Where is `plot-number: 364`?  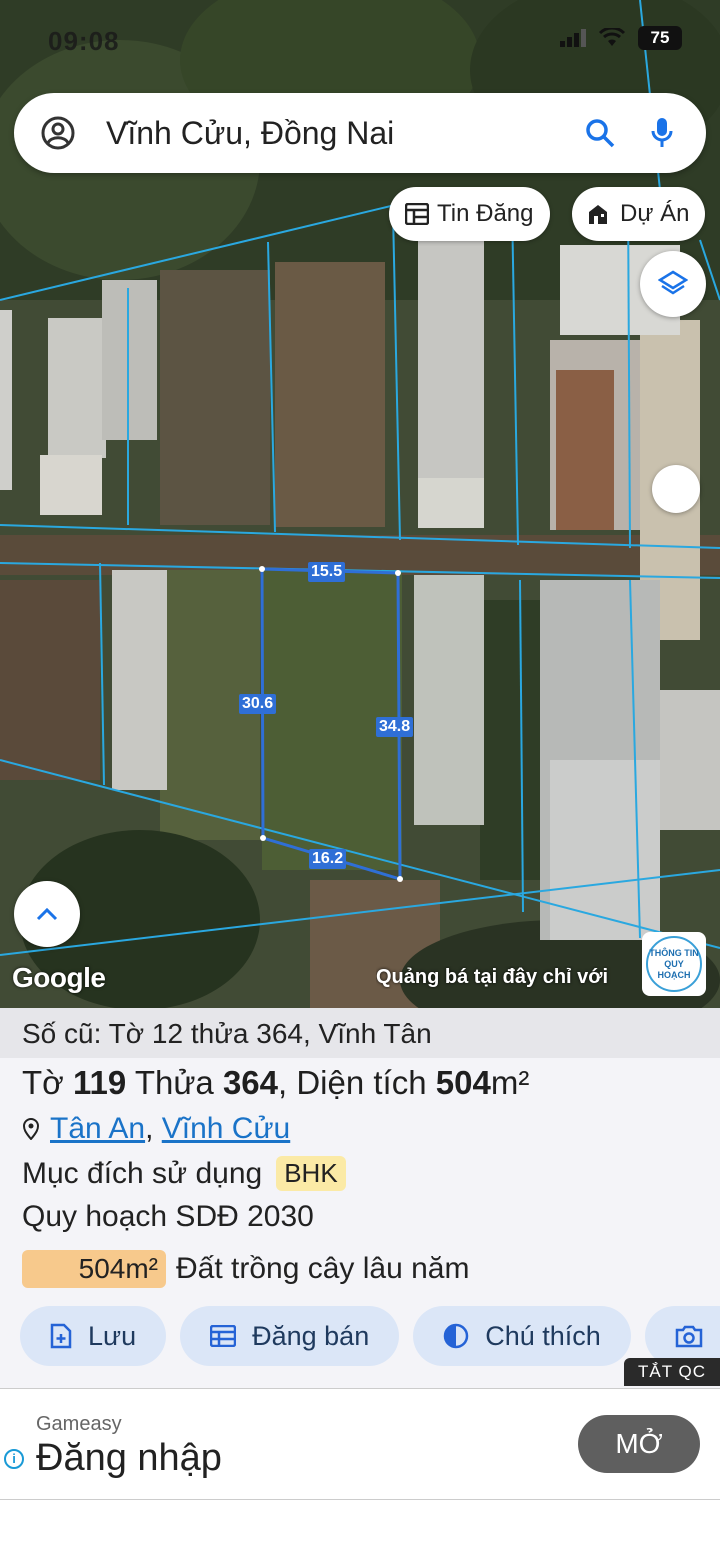
plot-number: 364 is located at coordinates (250, 1082).